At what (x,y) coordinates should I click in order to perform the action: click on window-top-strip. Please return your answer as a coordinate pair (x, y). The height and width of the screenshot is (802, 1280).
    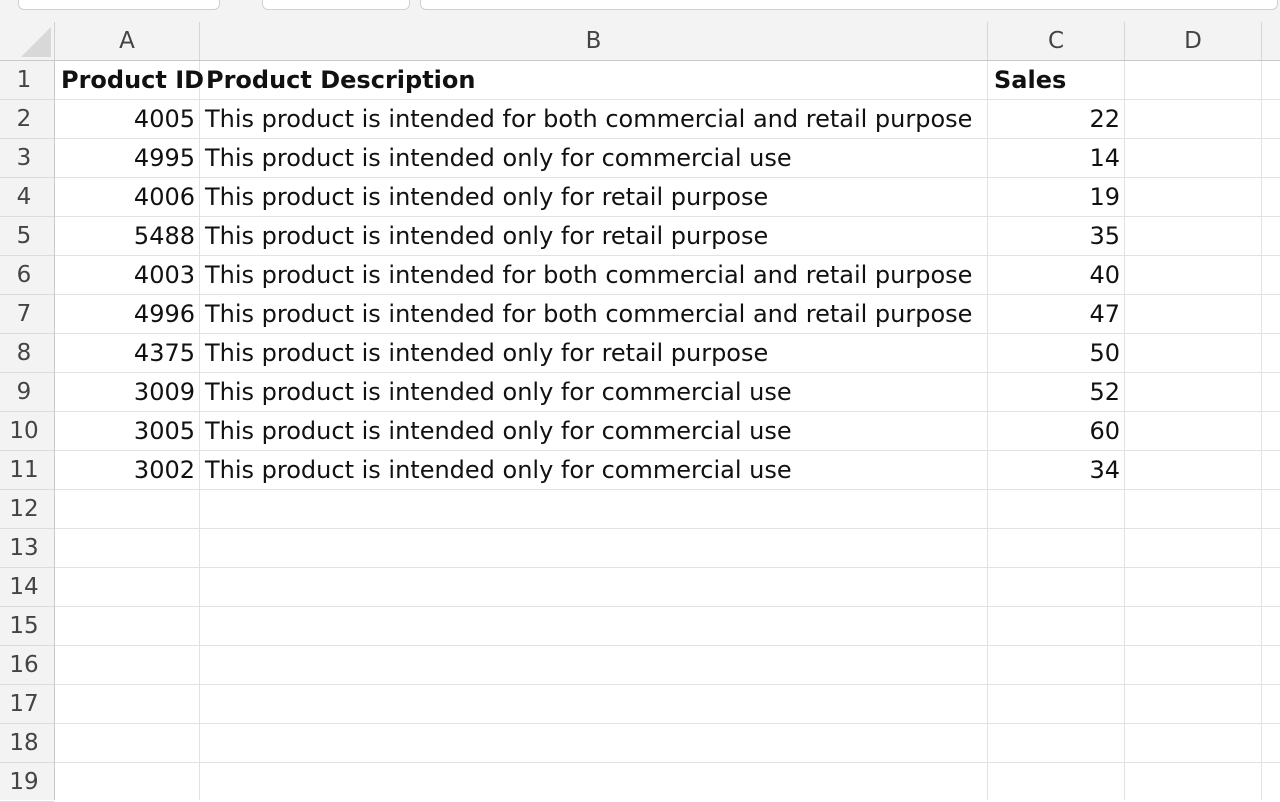
    Looking at the image, I should click on (640, 11).